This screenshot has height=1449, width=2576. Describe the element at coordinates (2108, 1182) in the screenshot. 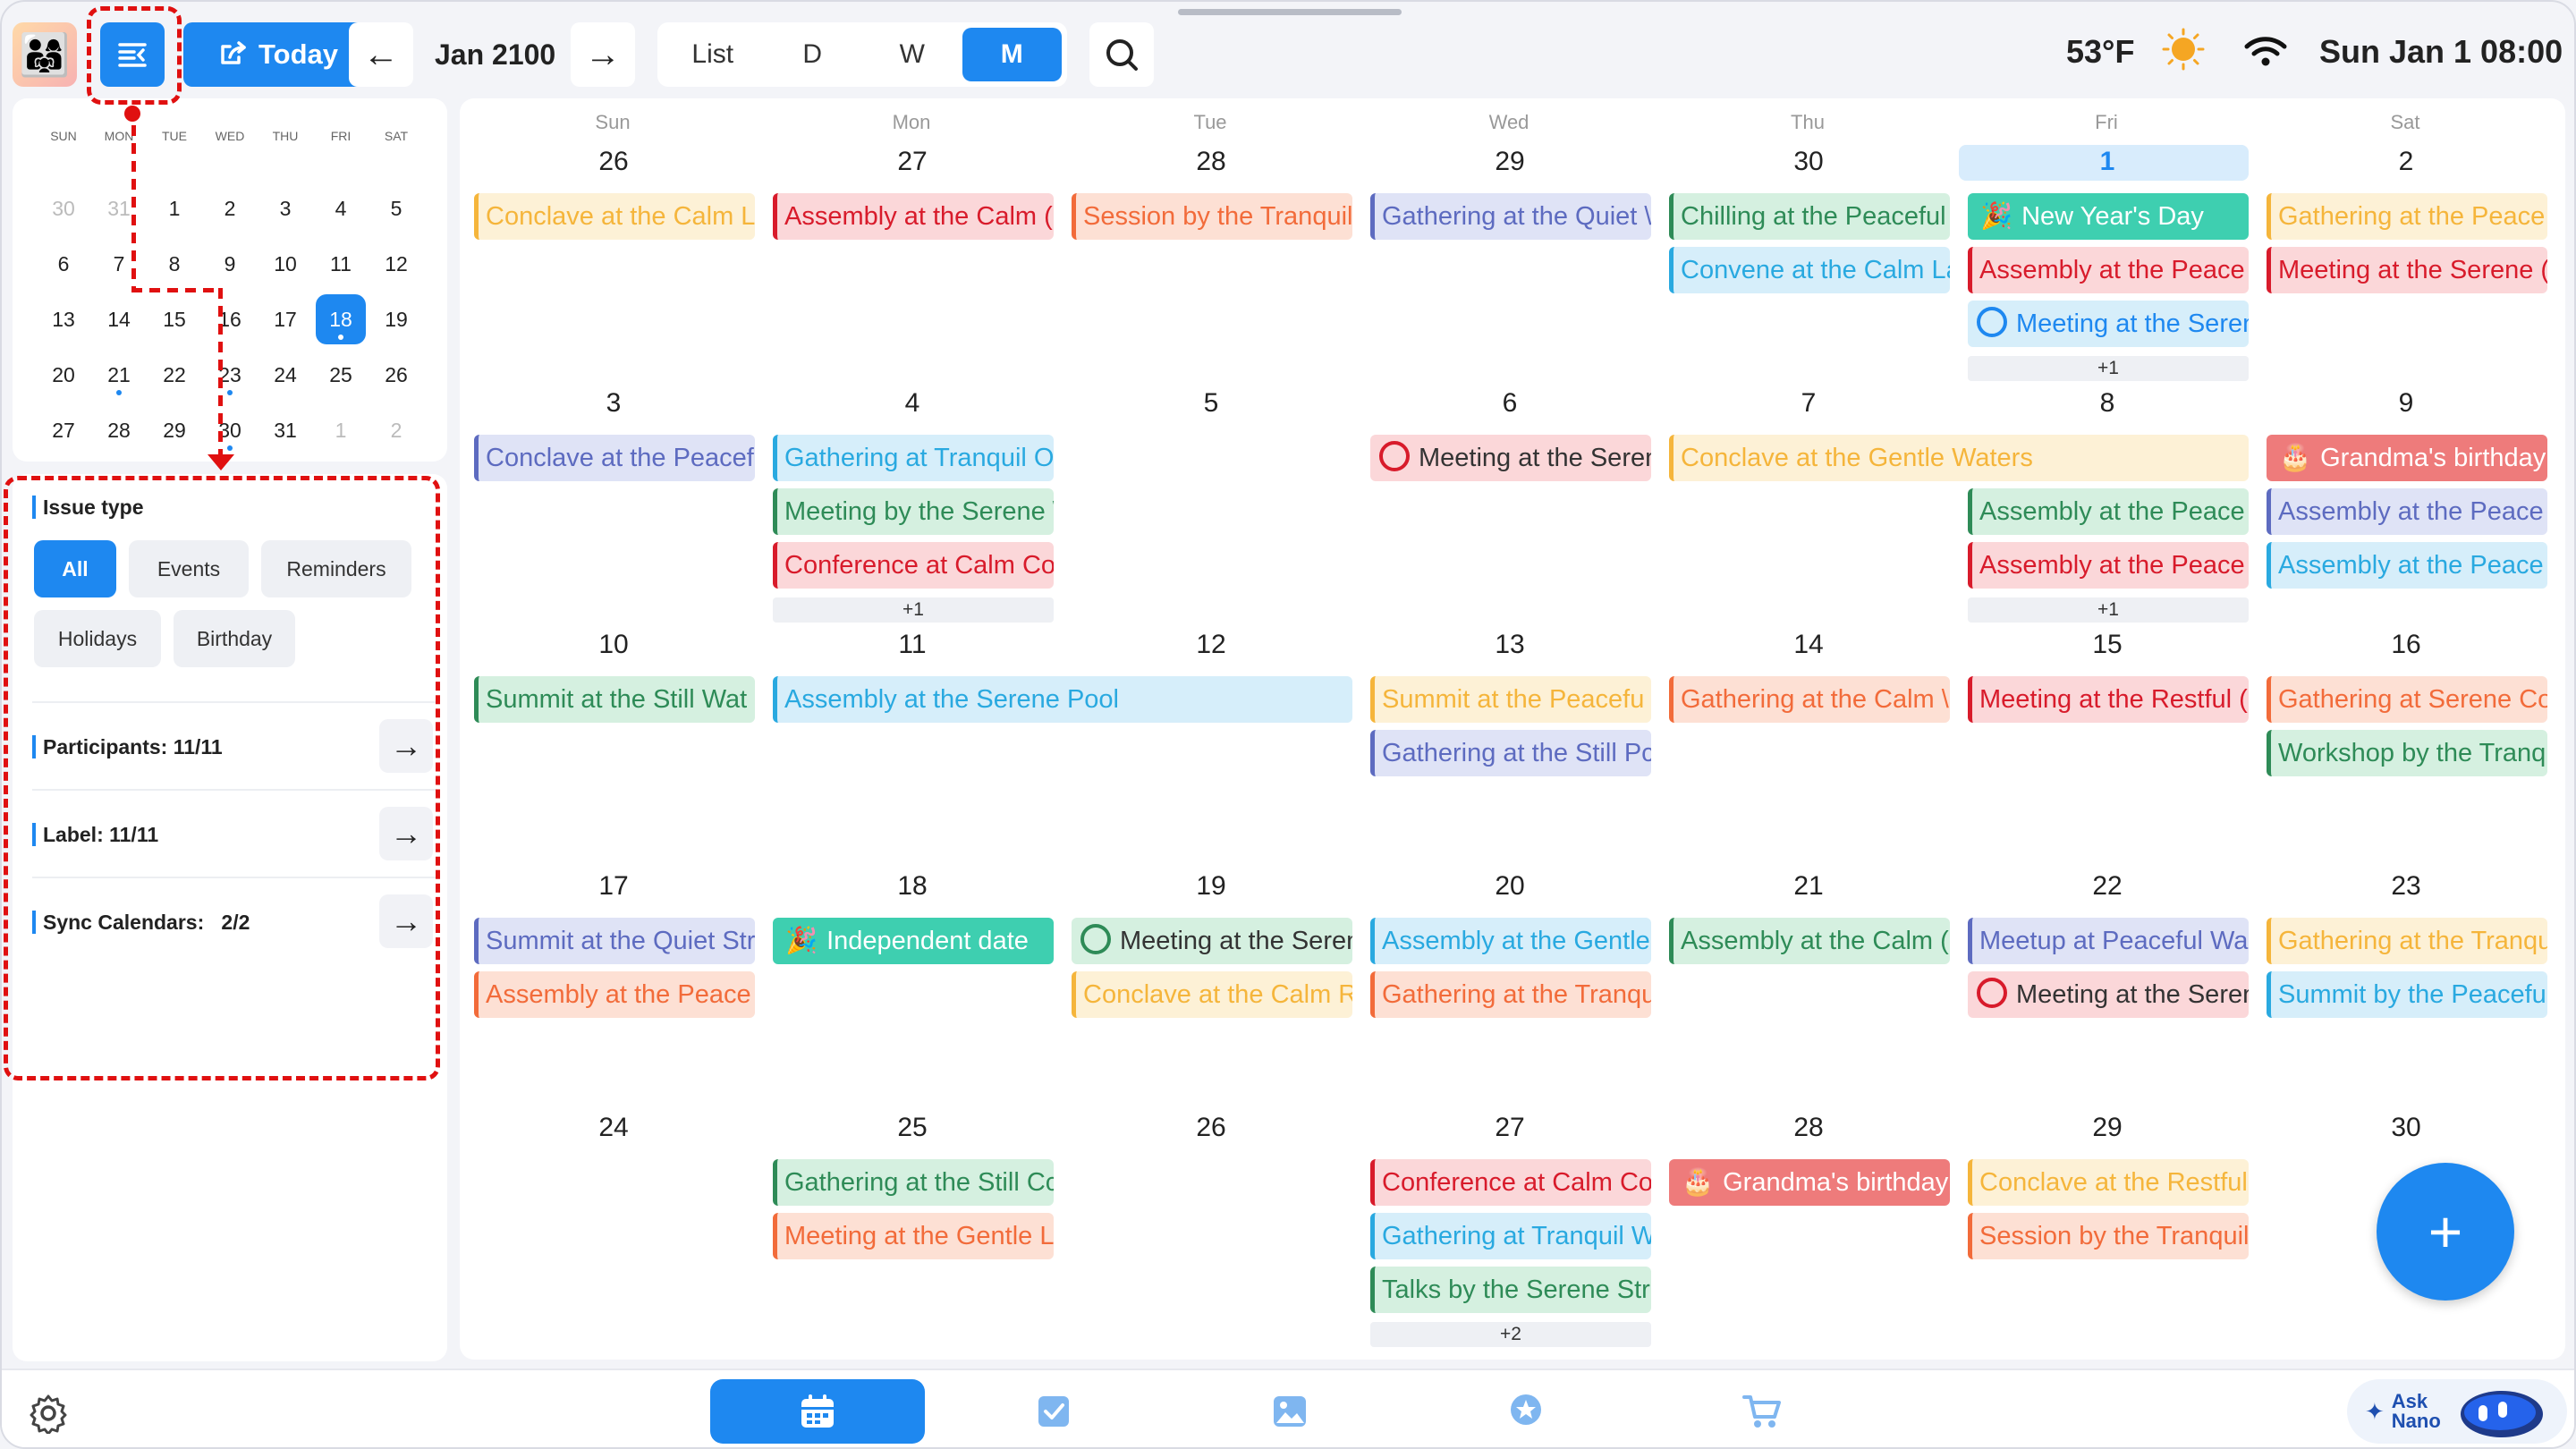

I see `calendar-event: Conclave at the Restful` at that location.